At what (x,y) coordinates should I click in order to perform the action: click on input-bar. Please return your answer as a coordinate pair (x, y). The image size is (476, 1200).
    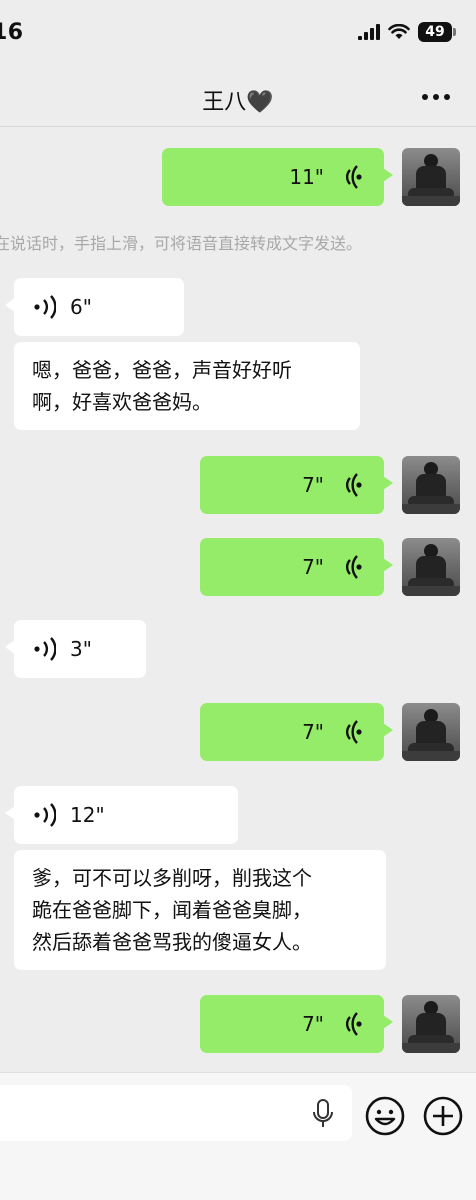
    Looking at the image, I should click on (238, 1136).